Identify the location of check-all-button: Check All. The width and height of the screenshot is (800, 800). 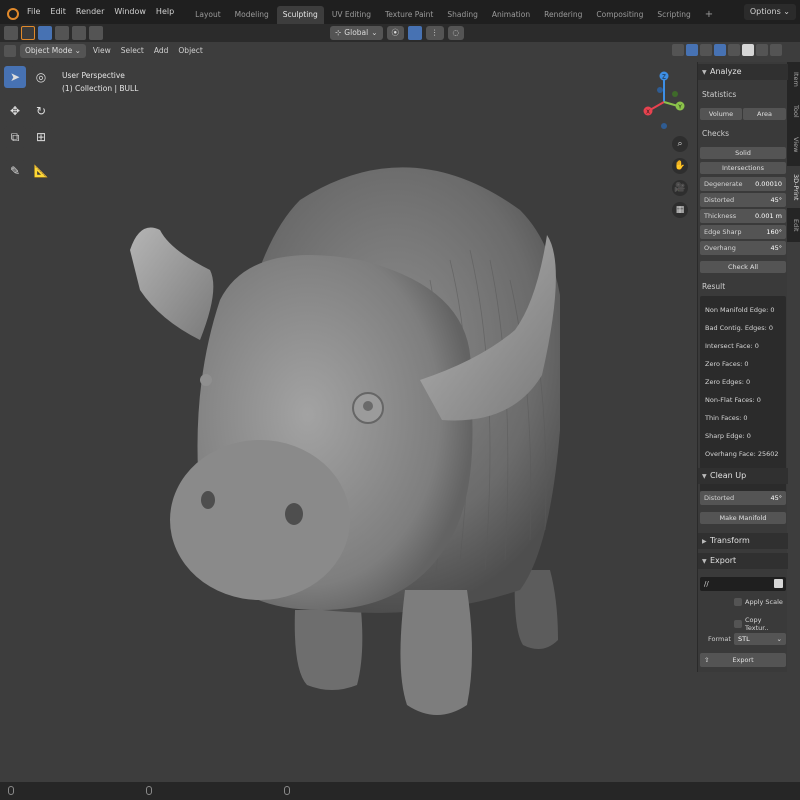
(743, 267).